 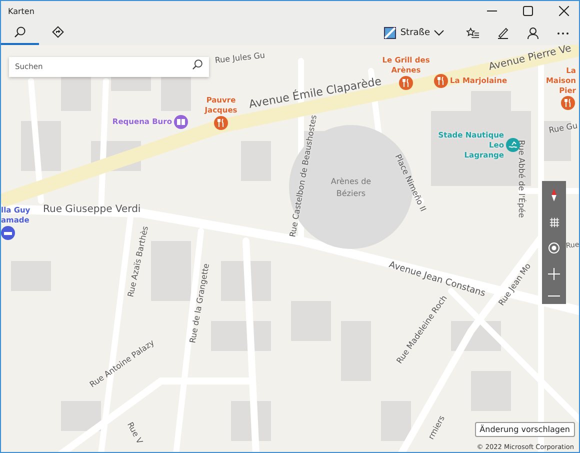 I want to click on zoom-in-icon, so click(x=554, y=274).